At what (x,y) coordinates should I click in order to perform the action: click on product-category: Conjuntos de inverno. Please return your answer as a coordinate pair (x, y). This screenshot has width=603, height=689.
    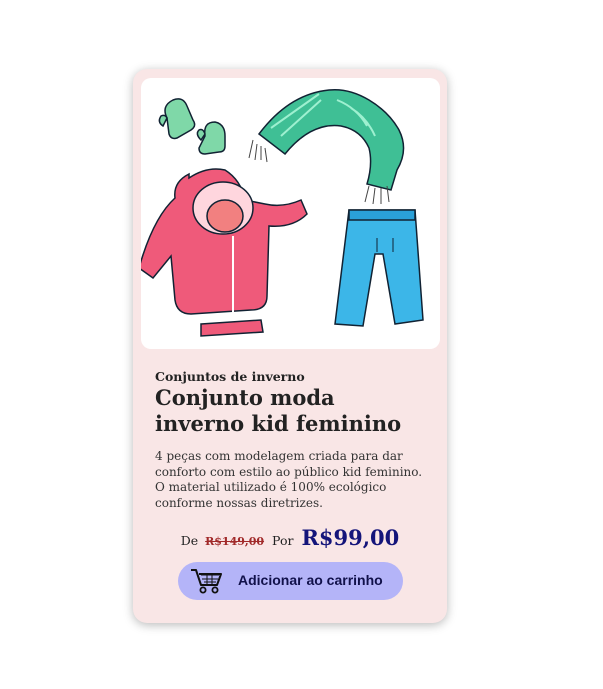
    Looking at the image, I should click on (230, 376).